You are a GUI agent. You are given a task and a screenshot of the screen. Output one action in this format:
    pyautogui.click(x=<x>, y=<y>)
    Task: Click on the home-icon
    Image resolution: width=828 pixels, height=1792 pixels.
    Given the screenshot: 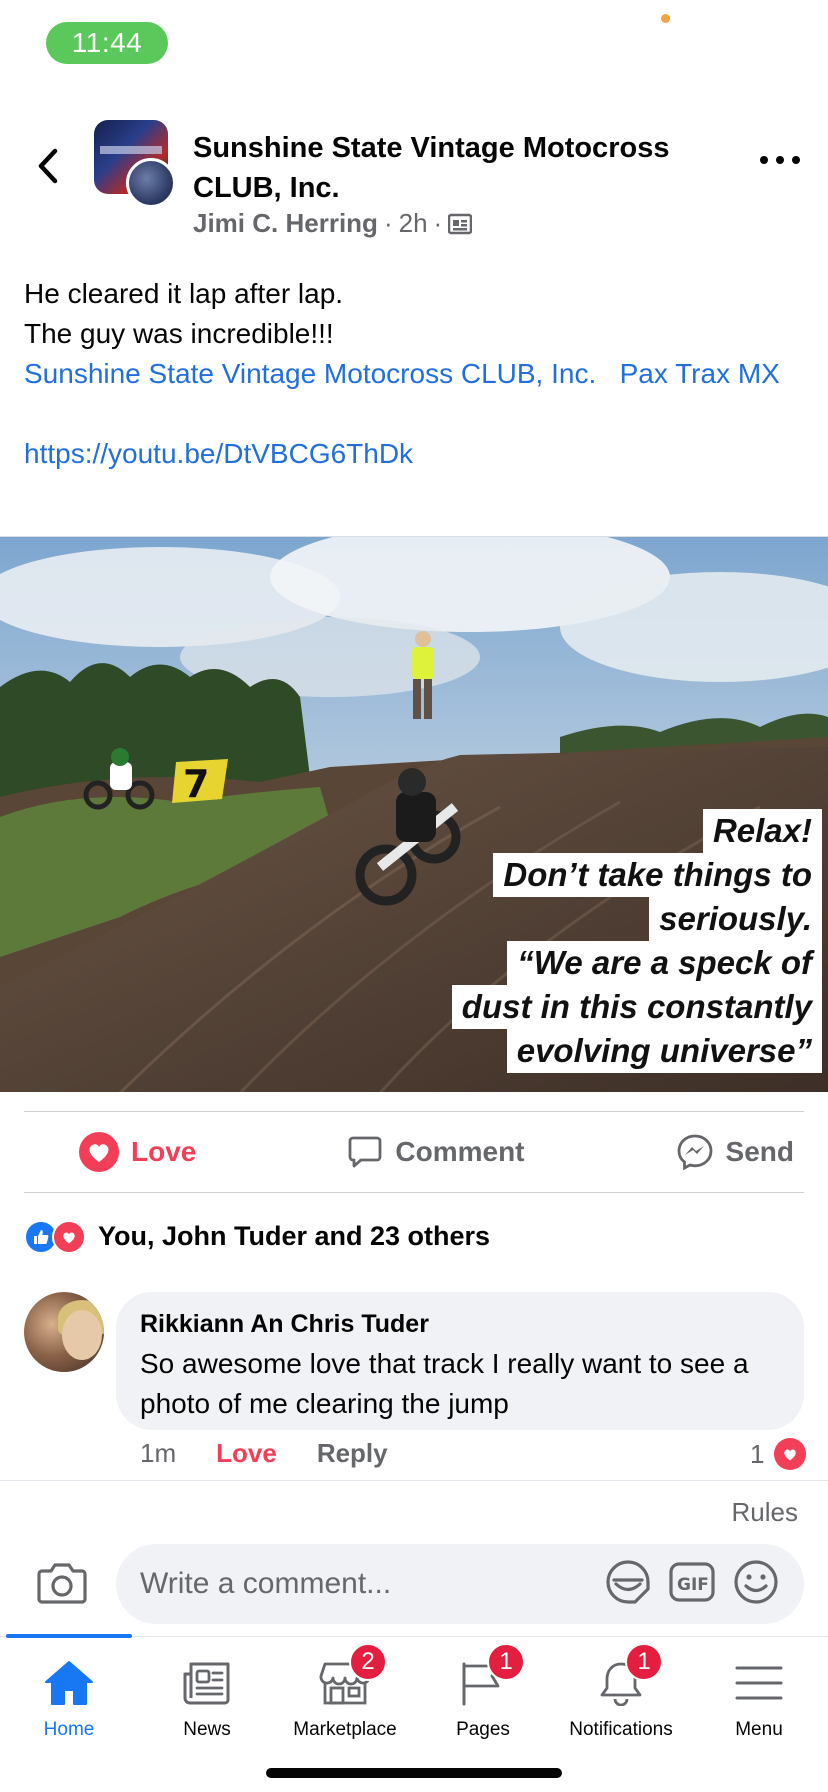 What is the action you would take?
    pyautogui.click(x=69, y=1683)
    